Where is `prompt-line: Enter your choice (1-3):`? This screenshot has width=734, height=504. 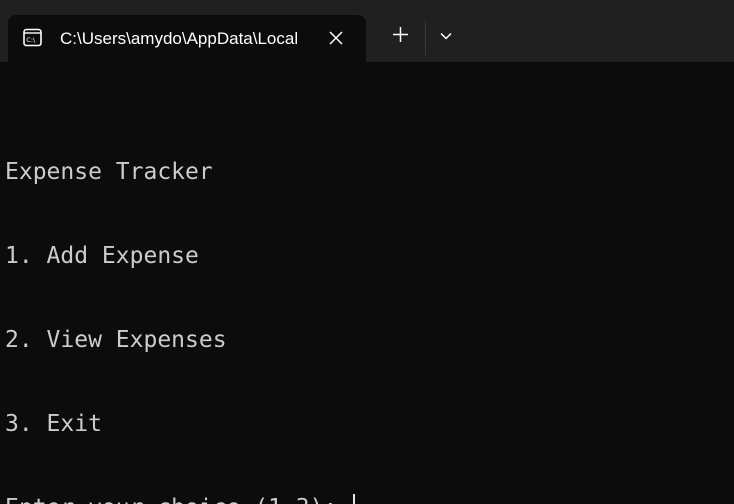 prompt-line: Enter your choice (1-3): is located at coordinates (369, 499).